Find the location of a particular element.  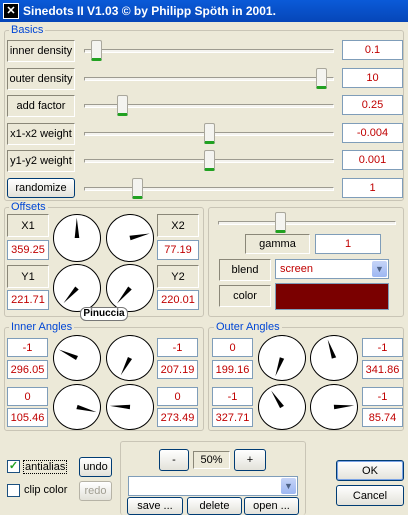

color-swatch is located at coordinates (332, 296).